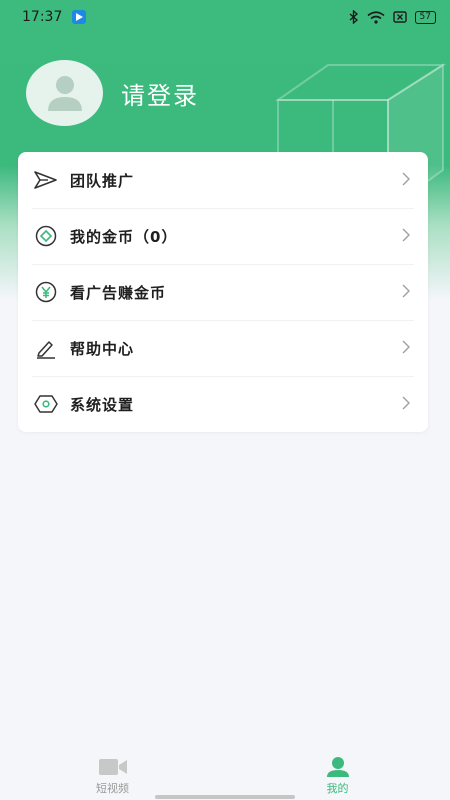  Describe the element at coordinates (112, 767) in the screenshot. I see `video-camera-icon` at that location.